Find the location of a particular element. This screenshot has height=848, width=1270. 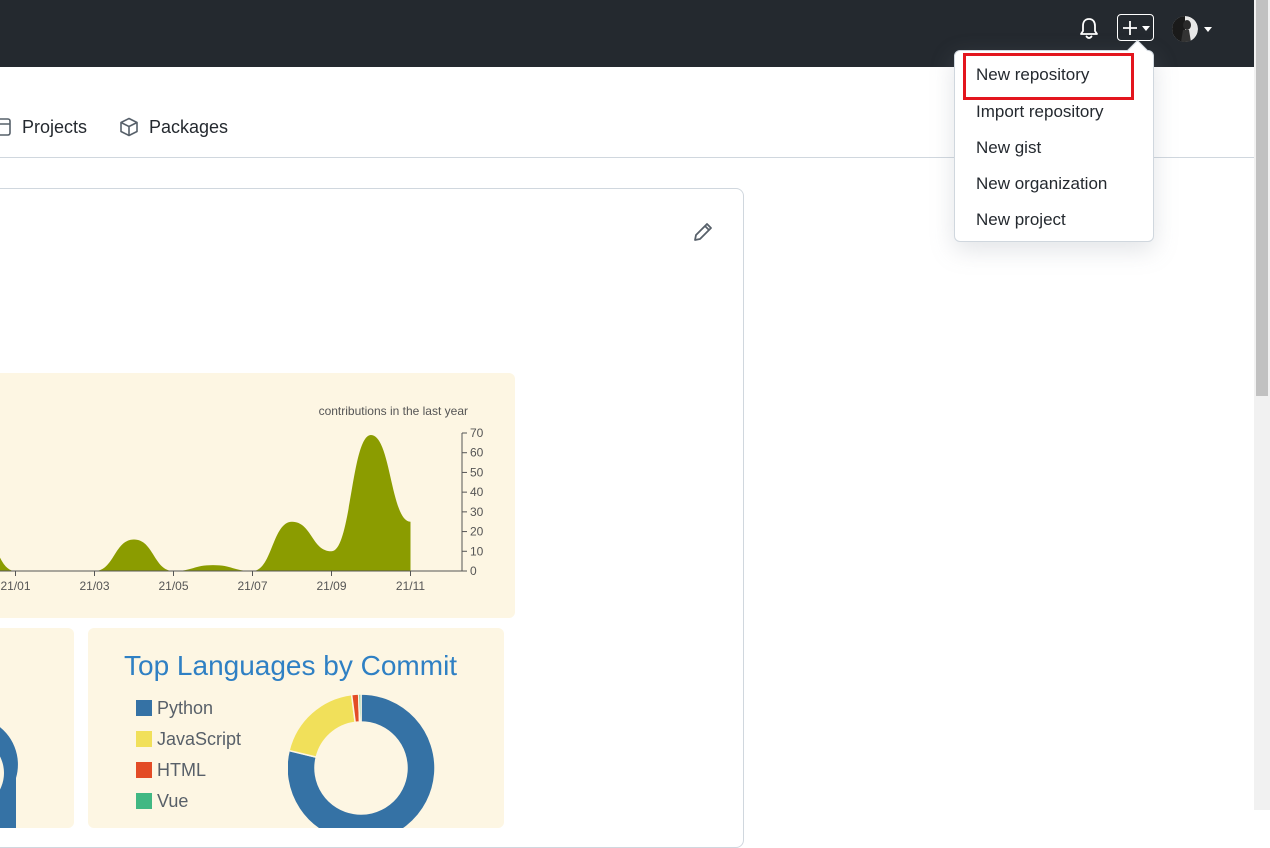

legend-item-html: HTML is located at coordinates (171, 770).